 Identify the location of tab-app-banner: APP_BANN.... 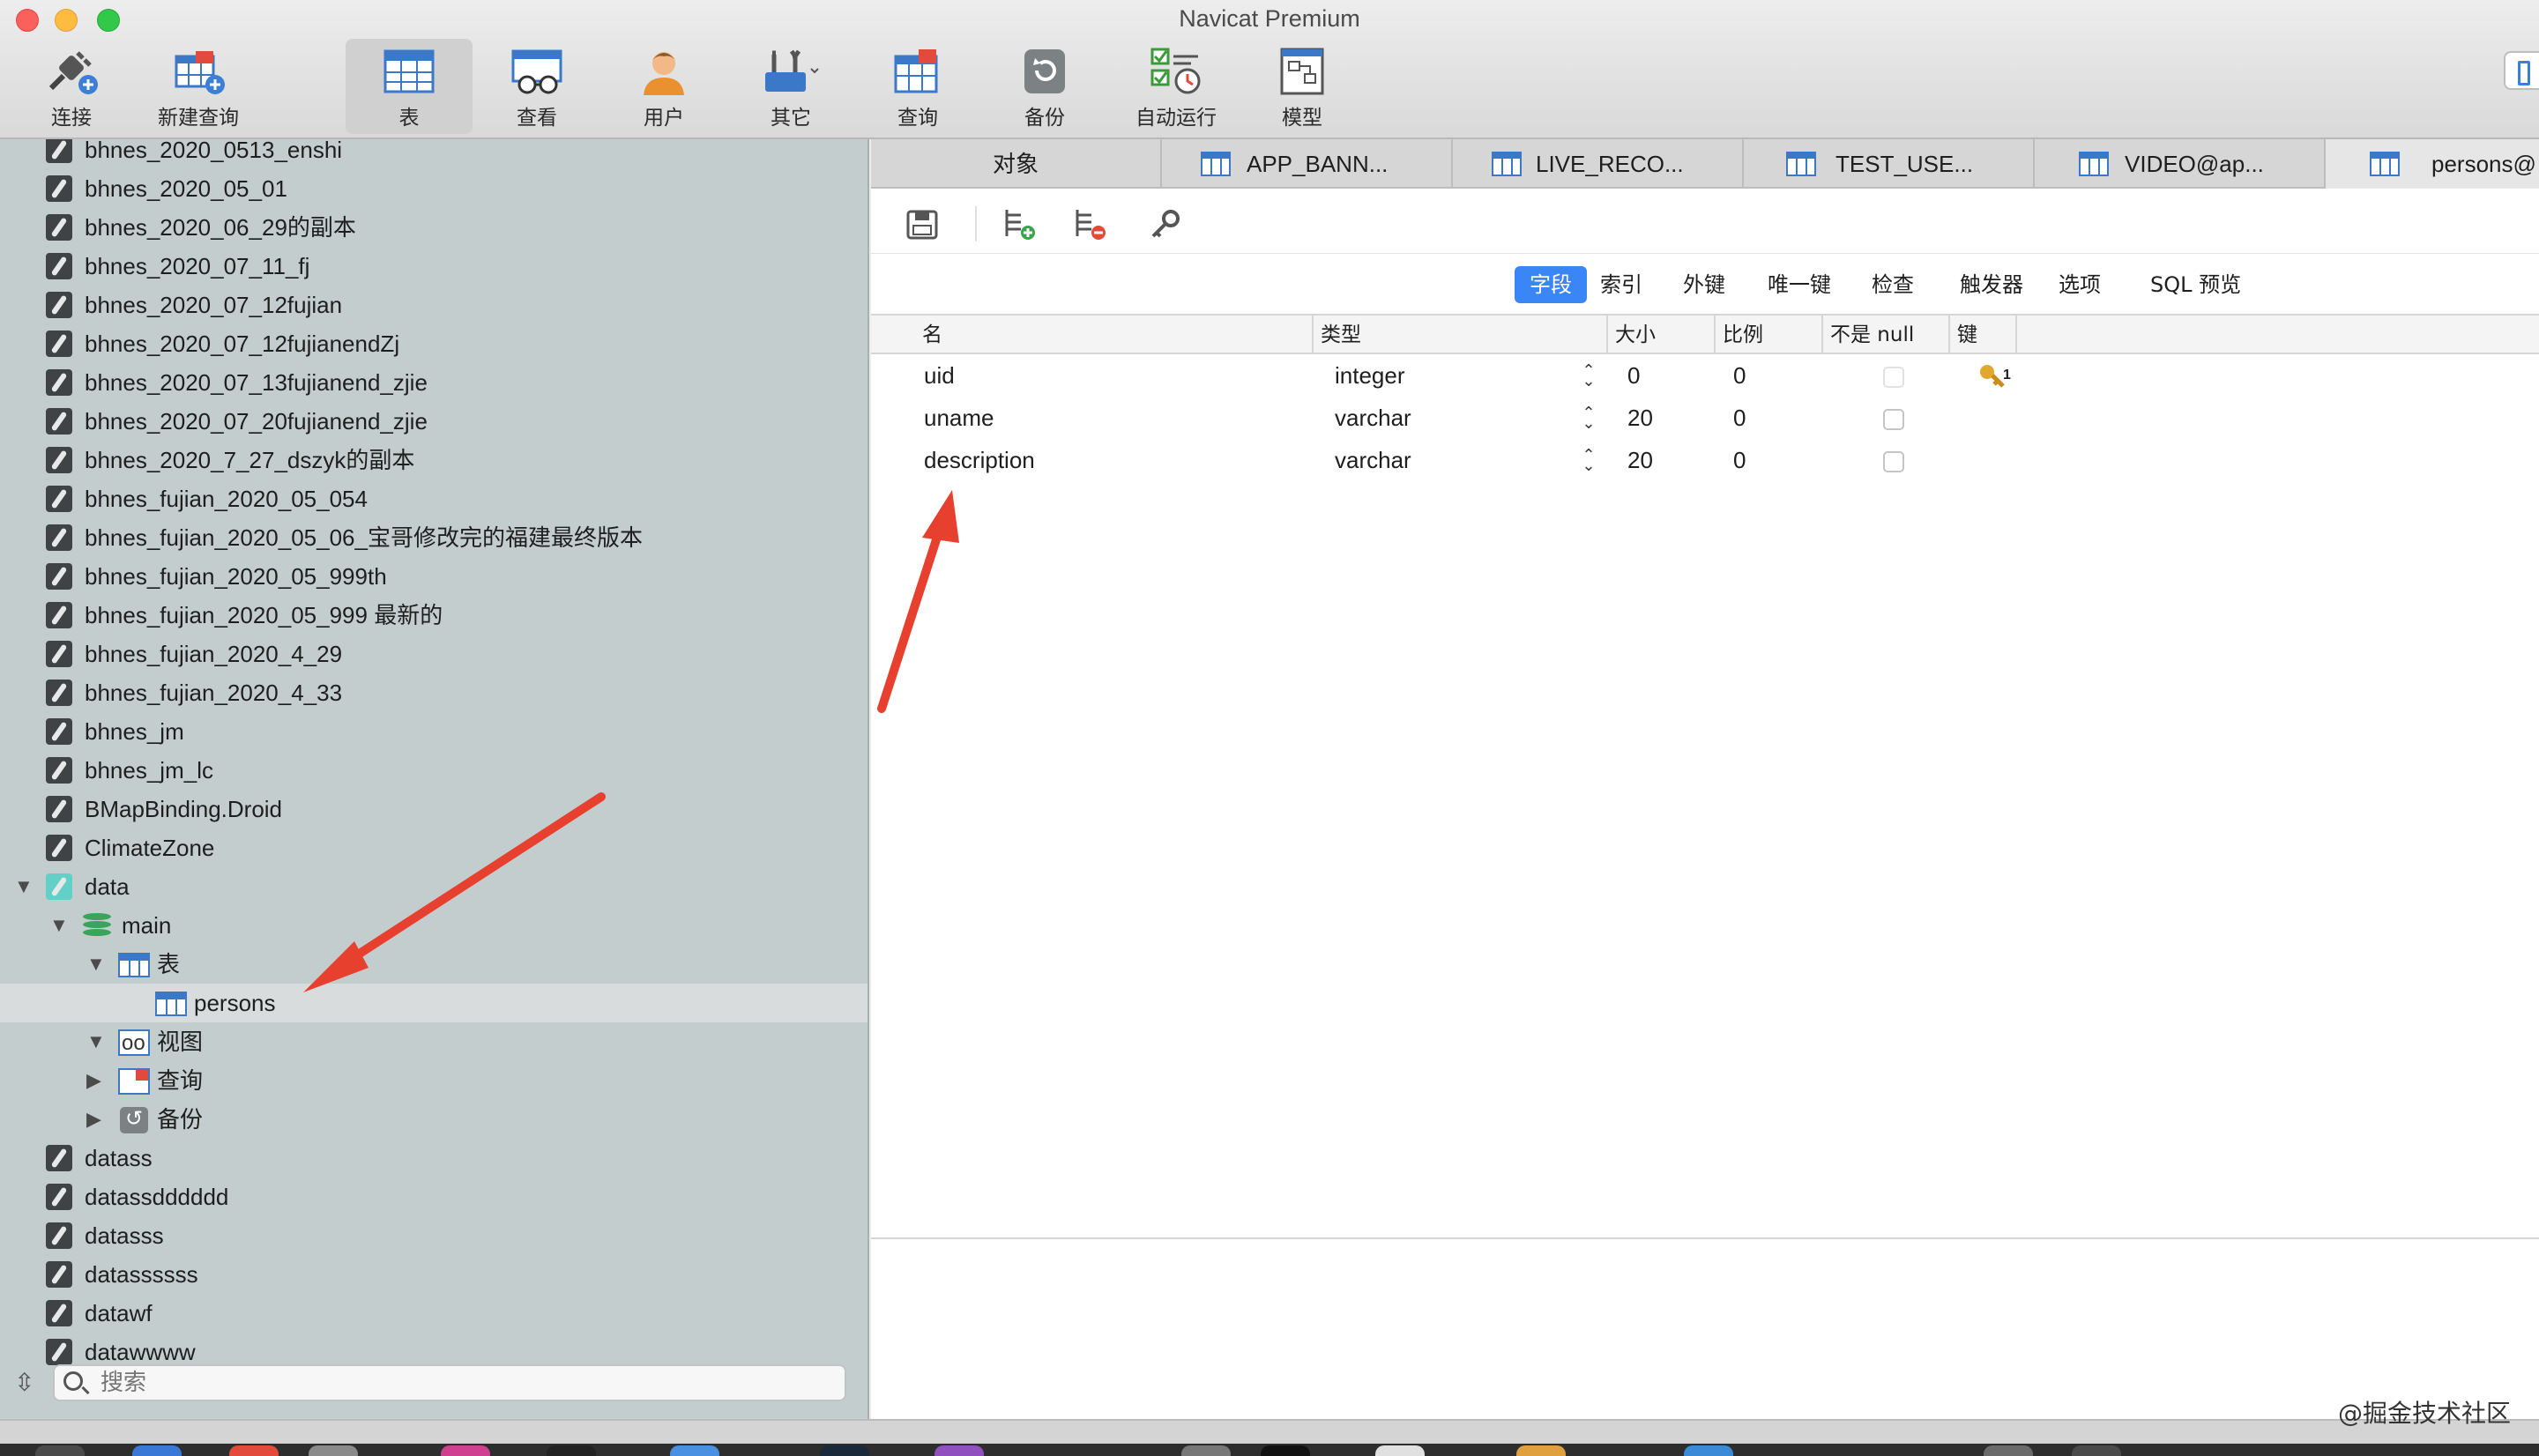
(1307, 164).